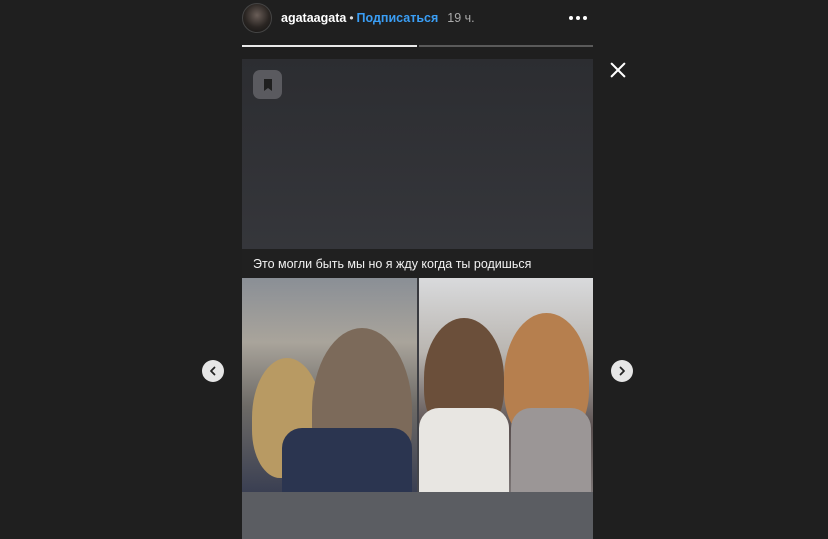 The height and width of the screenshot is (539, 828). I want to click on selfie-photo-right, so click(505, 385).